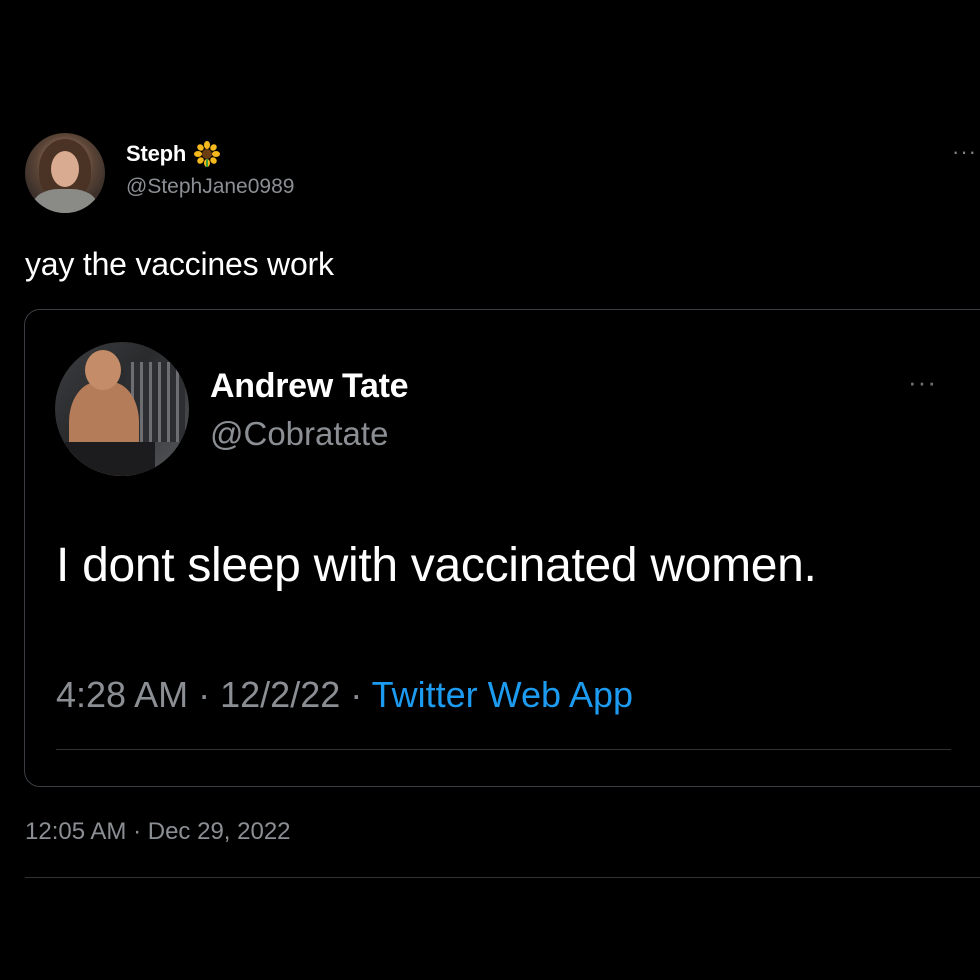 The width and height of the screenshot is (980, 980). What do you see at coordinates (502, 694) in the screenshot?
I see `quoted-tweet-source-link: Twitter Web App` at bounding box center [502, 694].